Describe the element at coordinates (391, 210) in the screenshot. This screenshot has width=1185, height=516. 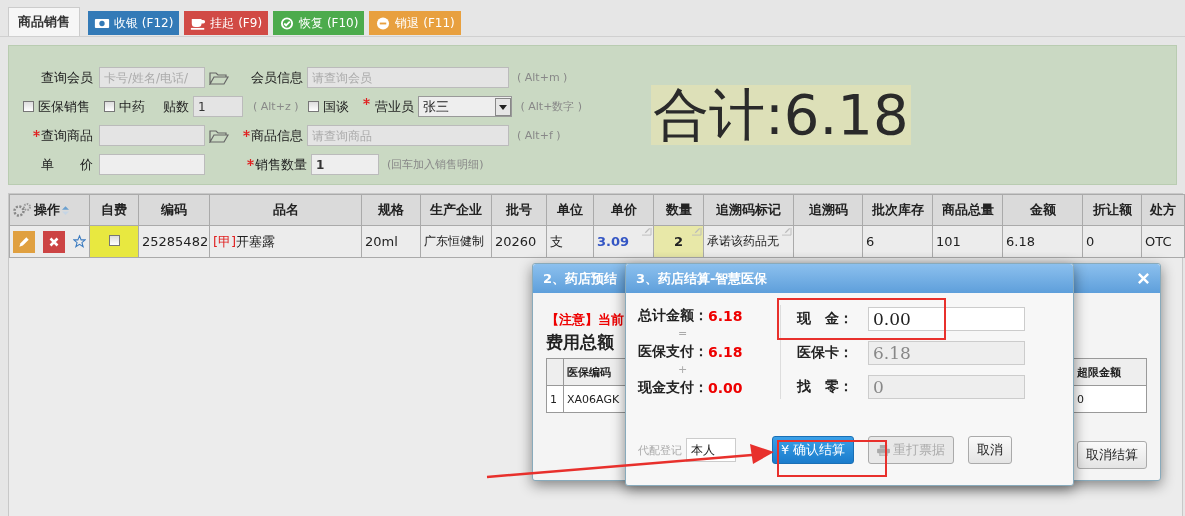
I see `column-header: 规格` at that location.